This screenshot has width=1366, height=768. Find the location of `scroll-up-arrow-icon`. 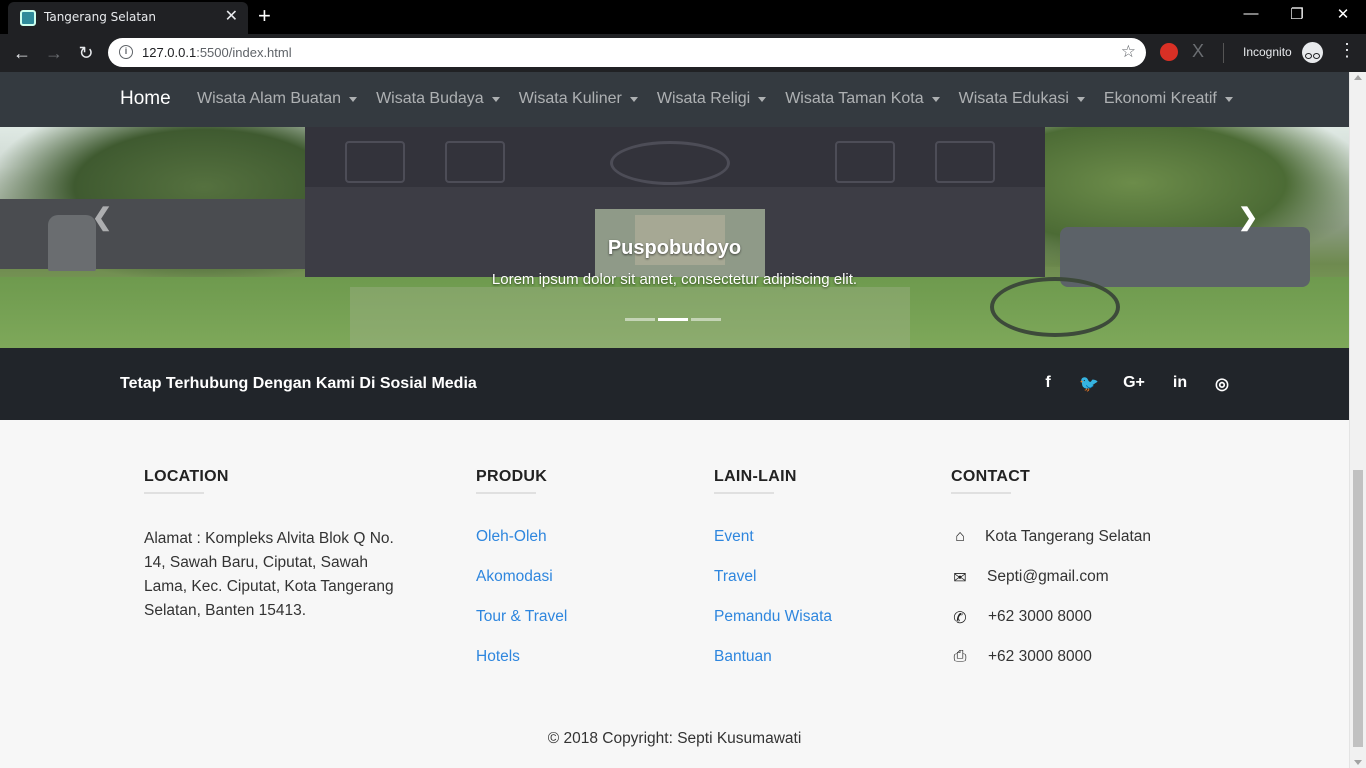

scroll-up-arrow-icon is located at coordinates (1358, 77).